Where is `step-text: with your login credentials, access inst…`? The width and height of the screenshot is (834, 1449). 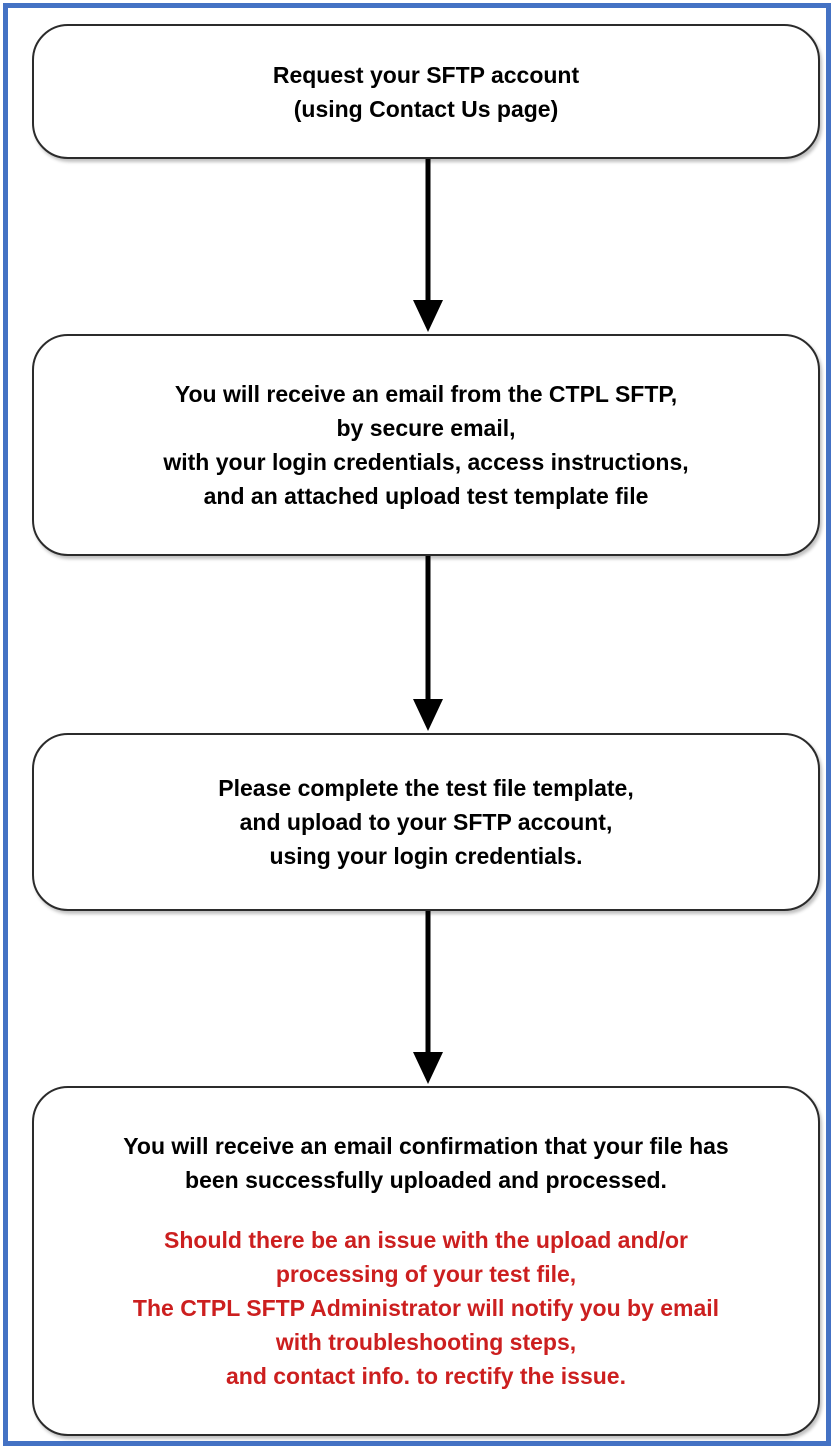 step-text: with your login credentials, access inst… is located at coordinates (426, 462).